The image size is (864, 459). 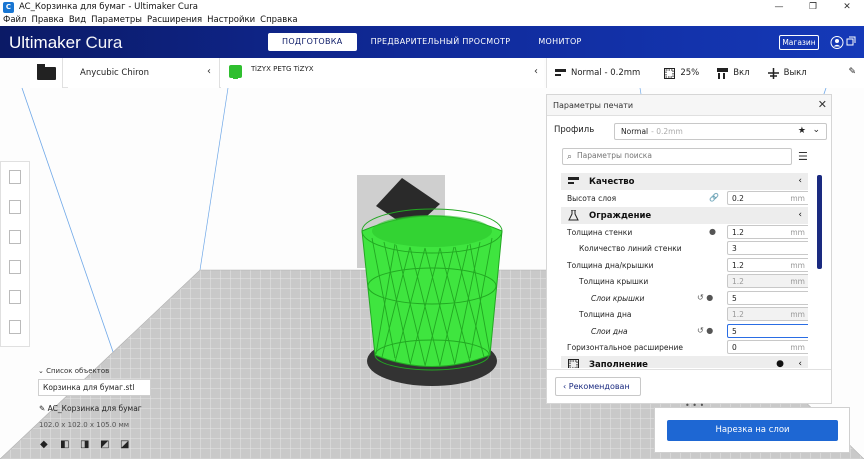 What do you see at coordinates (231, 20) in the screenshot?
I see `menu-preferences: Настройки` at bounding box center [231, 20].